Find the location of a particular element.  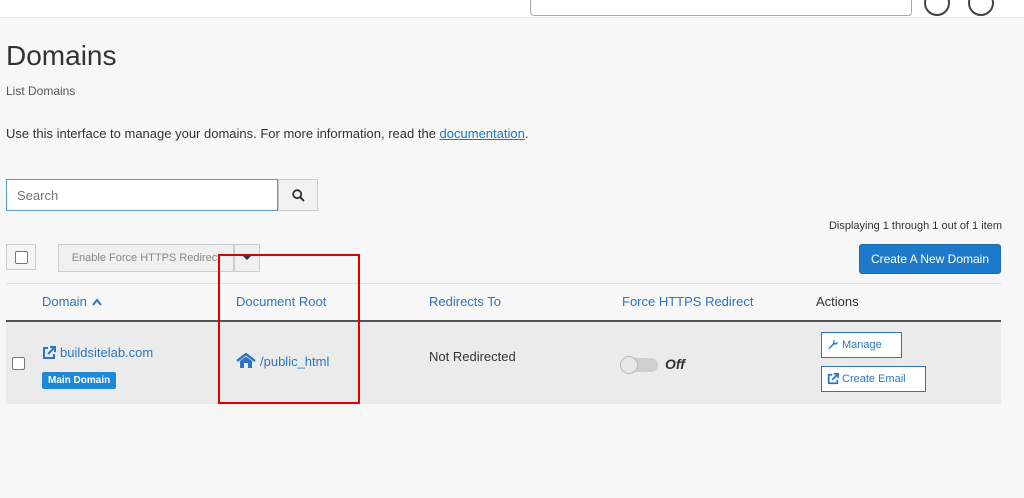

toggle-knob is located at coordinates (629, 365).